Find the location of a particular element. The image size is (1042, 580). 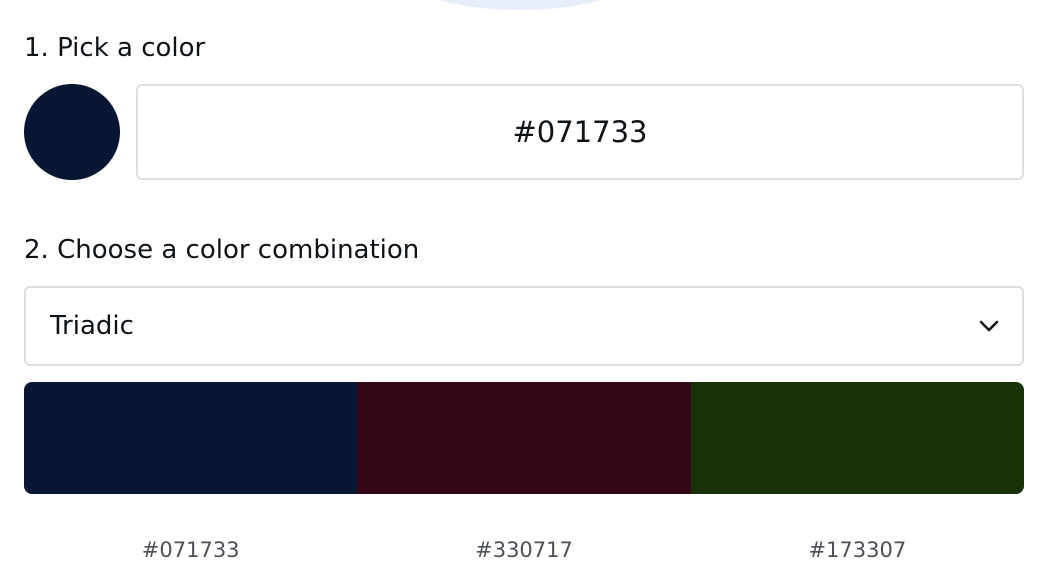

palette-label-2: #330717 is located at coordinates (523, 550).